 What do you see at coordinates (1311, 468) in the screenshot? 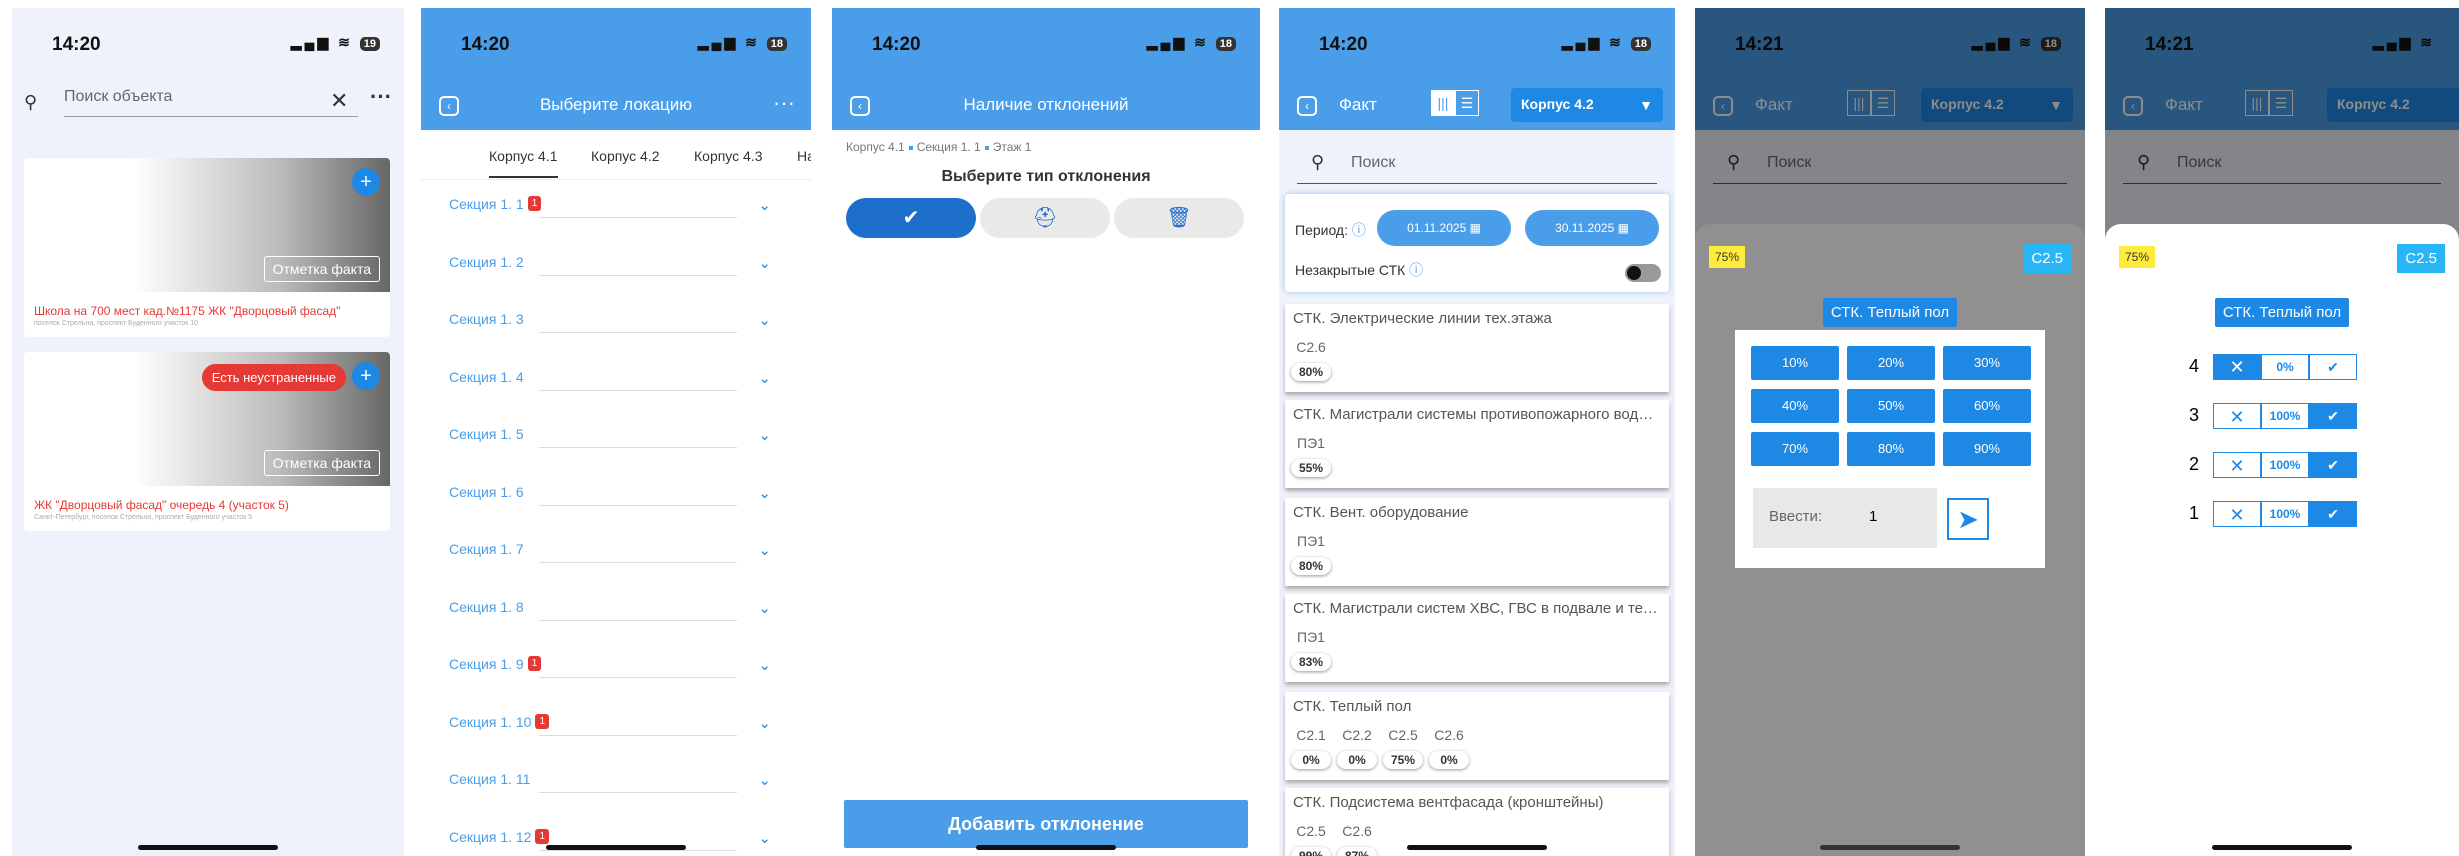
I see `stk-value: 55%` at bounding box center [1311, 468].